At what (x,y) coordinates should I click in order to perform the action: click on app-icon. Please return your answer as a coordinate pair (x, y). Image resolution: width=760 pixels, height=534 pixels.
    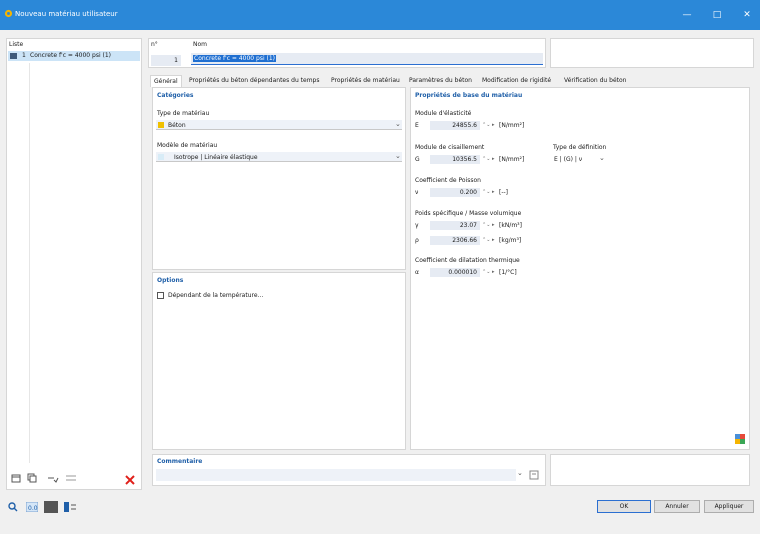
    Looking at the image, I should click on (8, 13).